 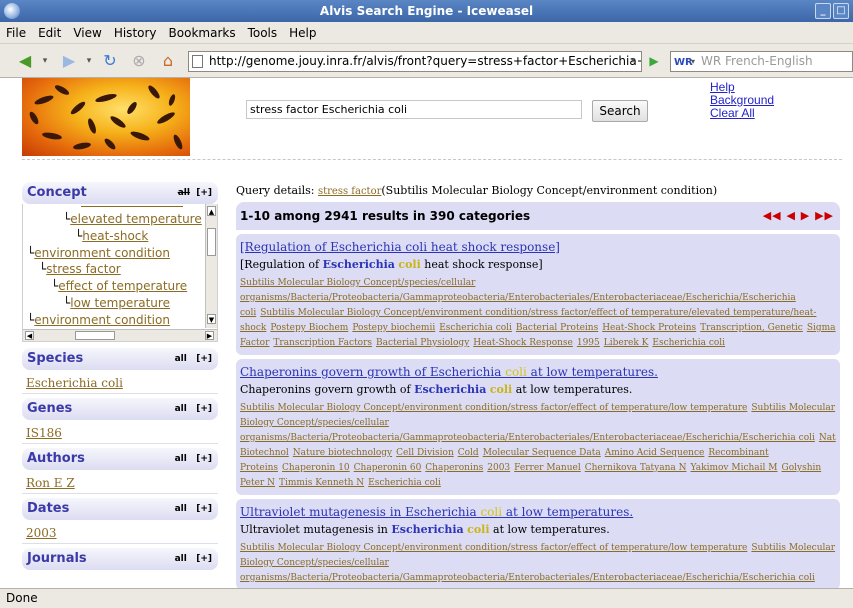 I want to click on facet-value-link: Escherichia coli, so click(x=120, y=382).